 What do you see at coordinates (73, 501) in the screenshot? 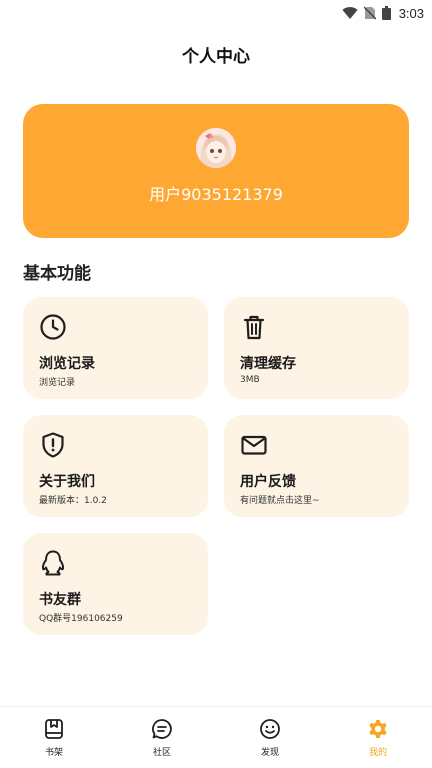
I see `tile-subtitle: 最新版本：1.0.2` at bounding box center [73, 501].